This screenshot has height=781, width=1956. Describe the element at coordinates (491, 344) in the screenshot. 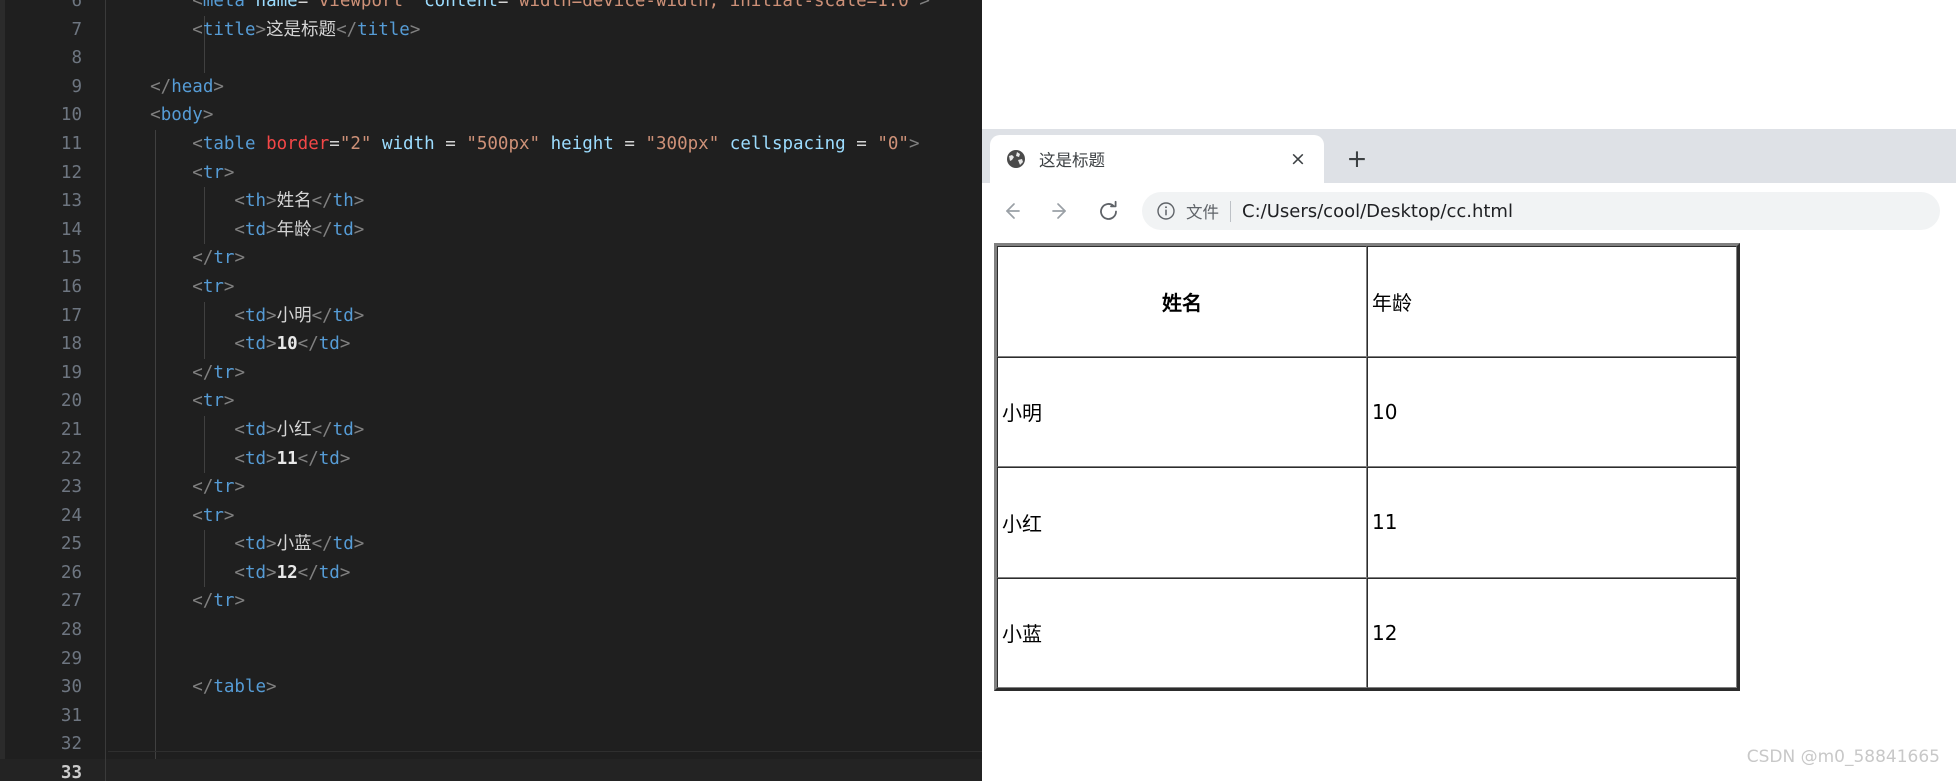

I see `code-line: 18 <td>10</td>` at that location.